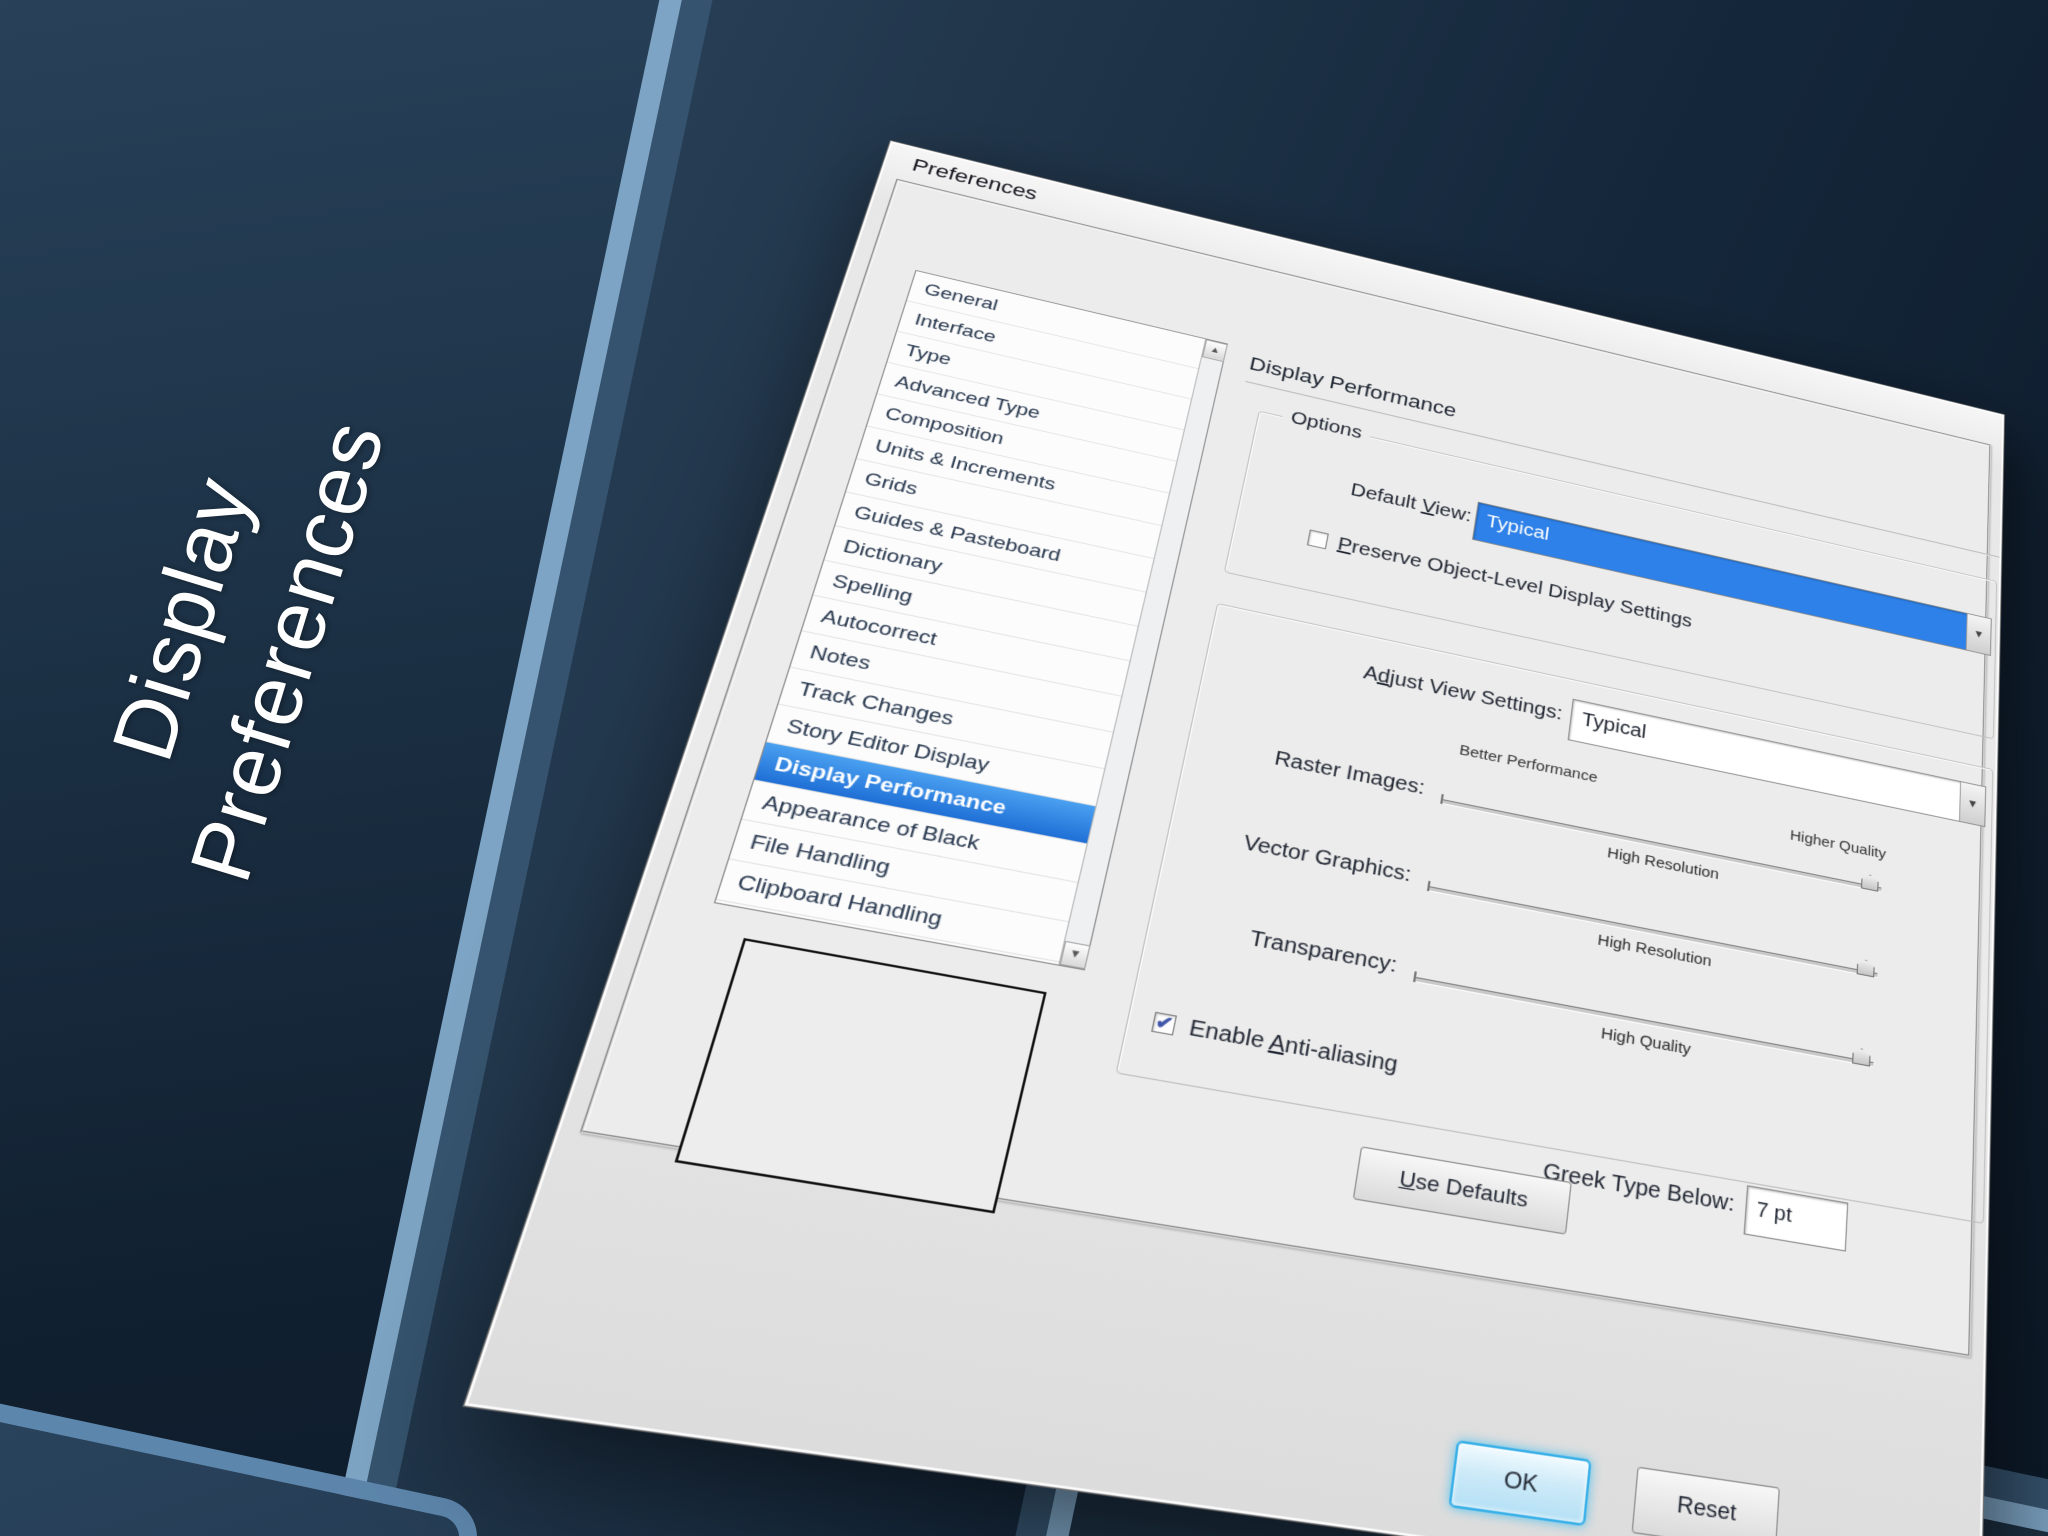  What do you see at coordinates (1386, 497) in the screenshot?
I see `label-text: Default` at bounding box center [1386, 497].